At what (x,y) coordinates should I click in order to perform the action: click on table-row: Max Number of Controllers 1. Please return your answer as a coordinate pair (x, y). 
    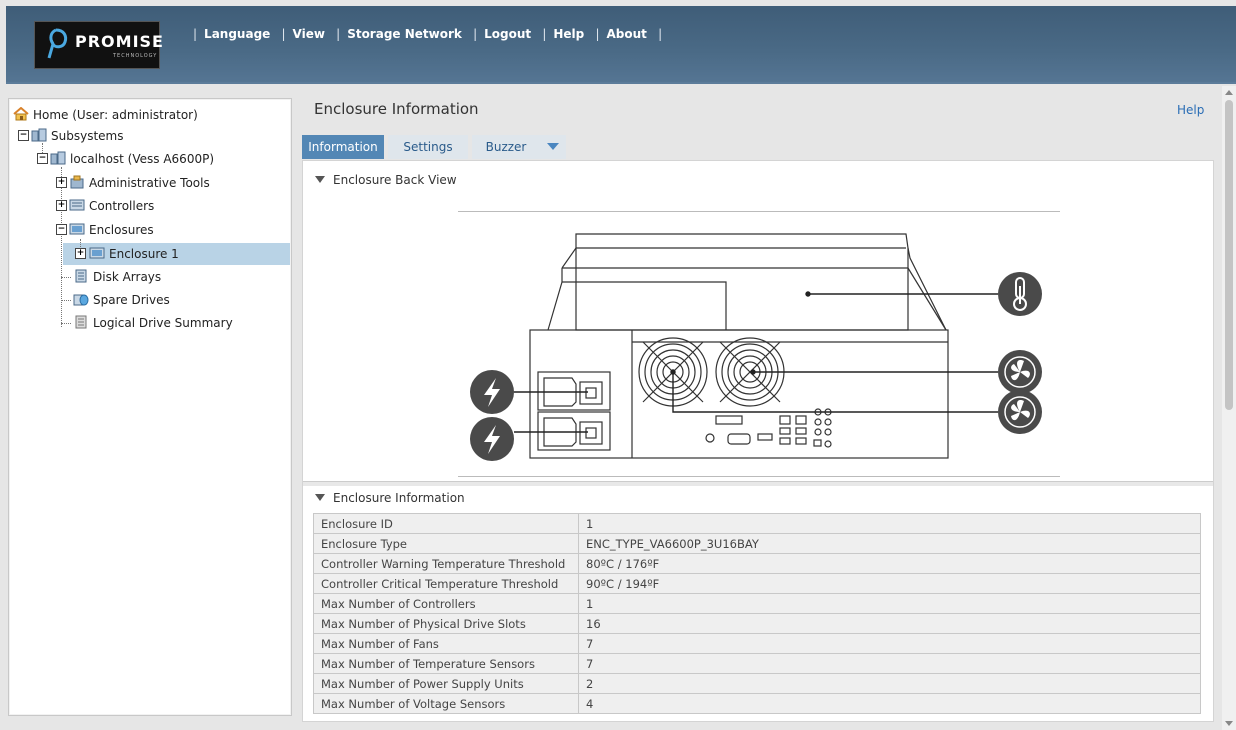
    Looking at the image, I should click on (757, 603).